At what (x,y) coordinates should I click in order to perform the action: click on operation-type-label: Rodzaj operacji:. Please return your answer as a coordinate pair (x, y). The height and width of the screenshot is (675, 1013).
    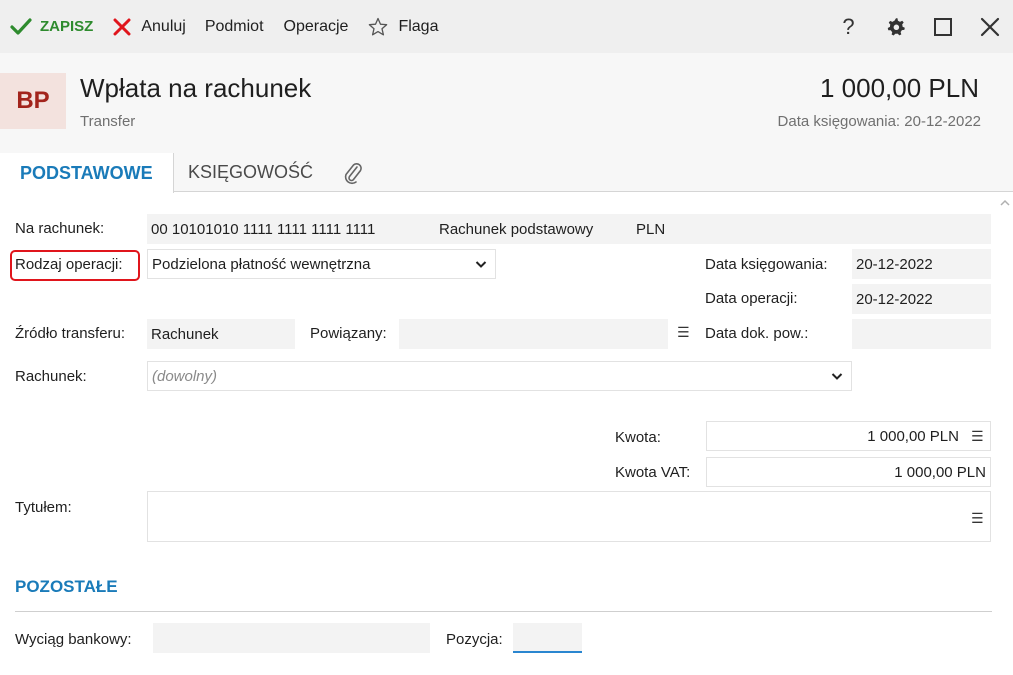
    Looking at the image, I should click on (69, 264).